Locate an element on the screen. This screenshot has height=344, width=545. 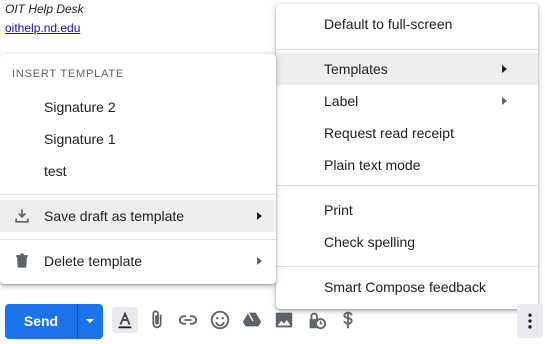
delete-template-item: Delete template is located at coordinates (138, 261).